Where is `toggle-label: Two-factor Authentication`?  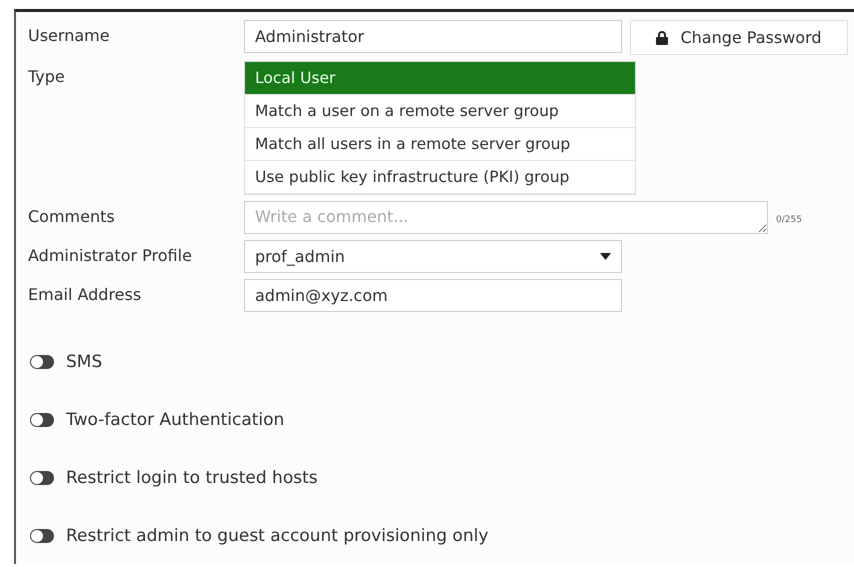 toggle-label: Two-factor Authentication is located at coordinates (175, 420).